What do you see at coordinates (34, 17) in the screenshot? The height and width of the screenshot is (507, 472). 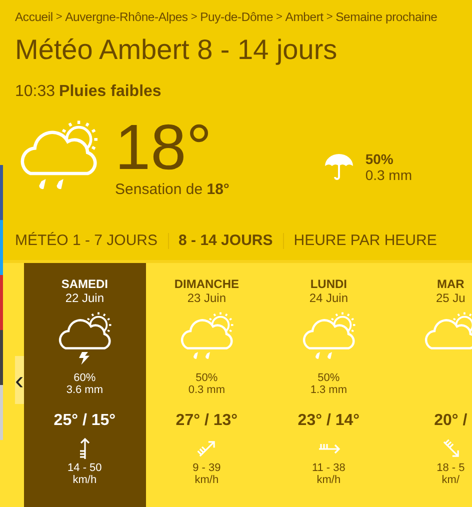 I see `breadcrumb-link: Accueil` at bounding box center [34, 17].